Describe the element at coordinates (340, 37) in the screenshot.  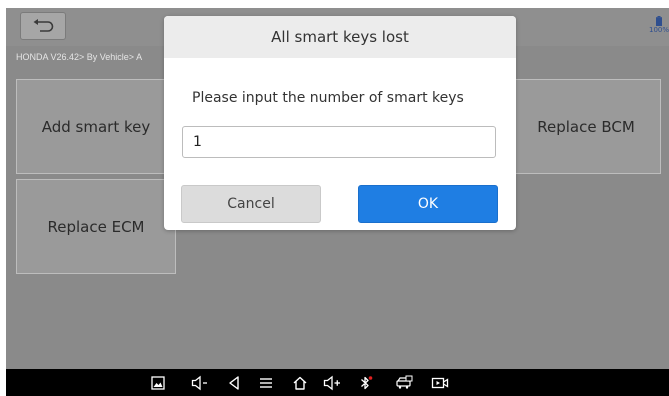
I see `dialog-title: All smart keys lost` at that location.